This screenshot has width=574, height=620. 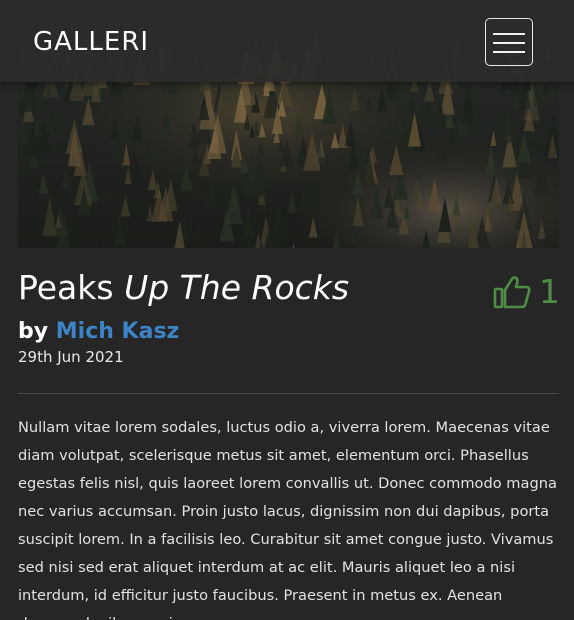 What do you see at coordinates (33, 331) in the screenshot?
I see `by-label: by` at bounding box center [33, 331].